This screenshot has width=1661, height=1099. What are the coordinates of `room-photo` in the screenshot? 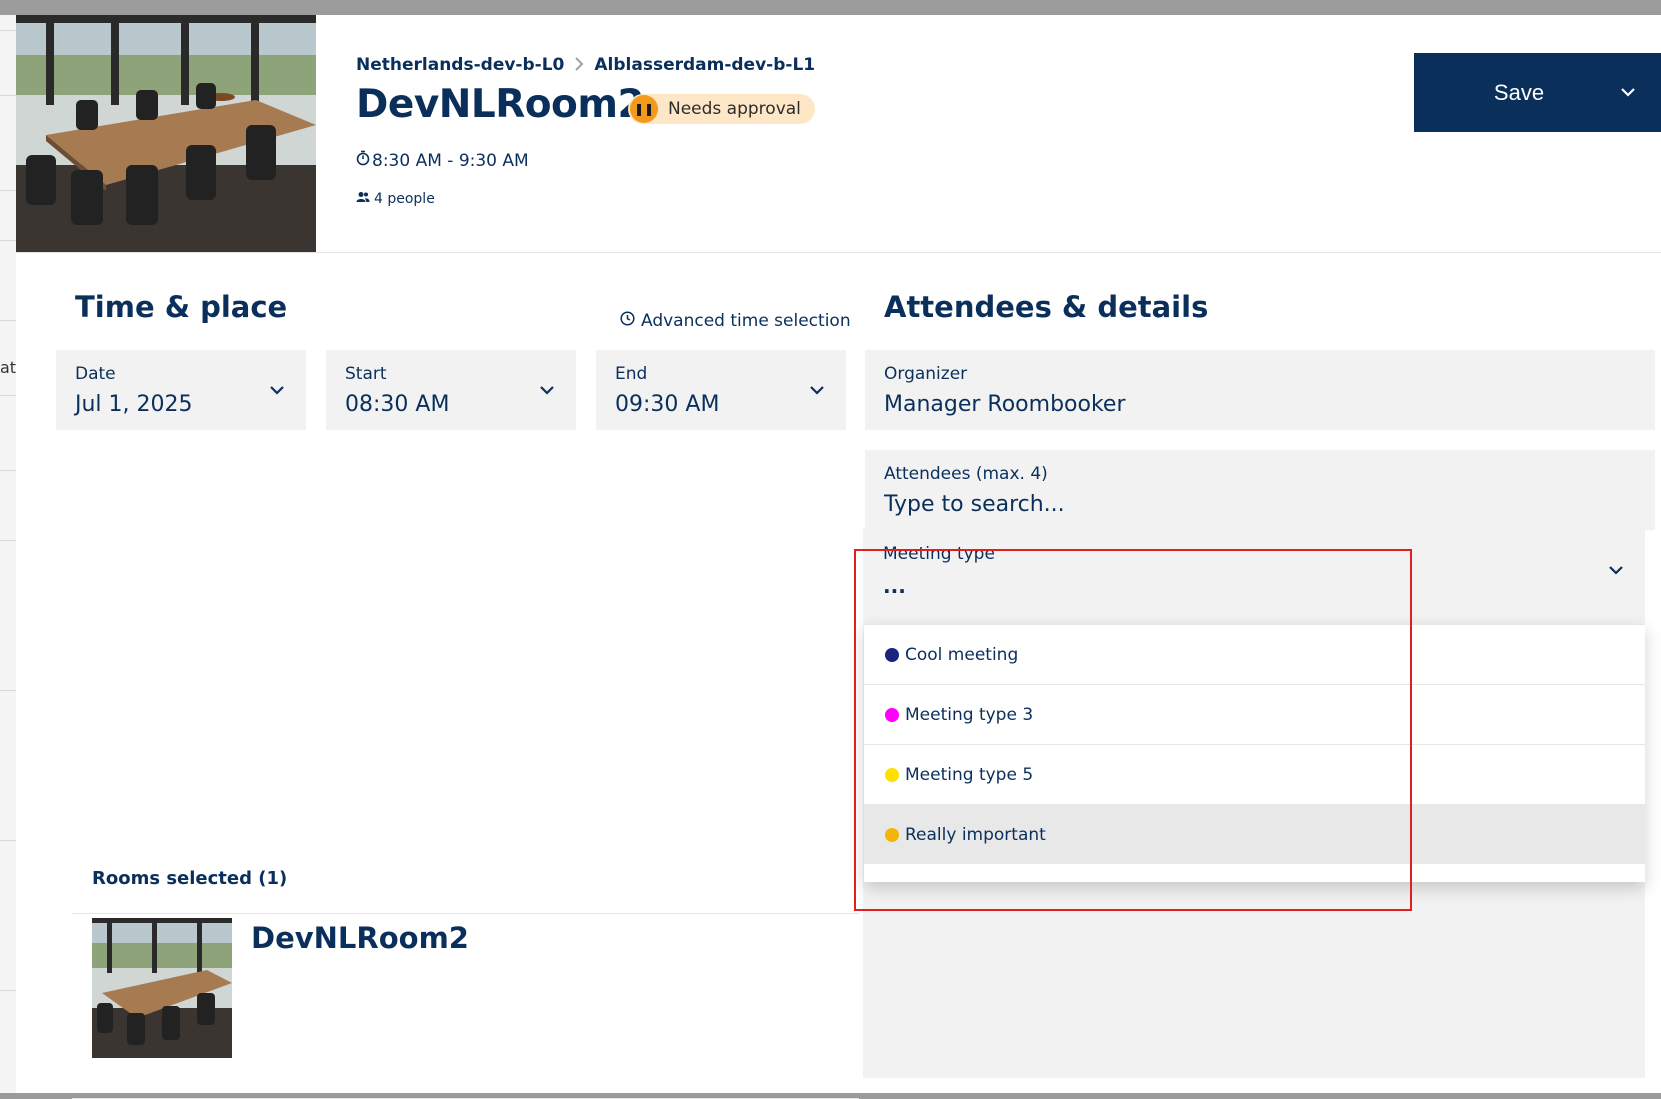 It's located at (166, 133).